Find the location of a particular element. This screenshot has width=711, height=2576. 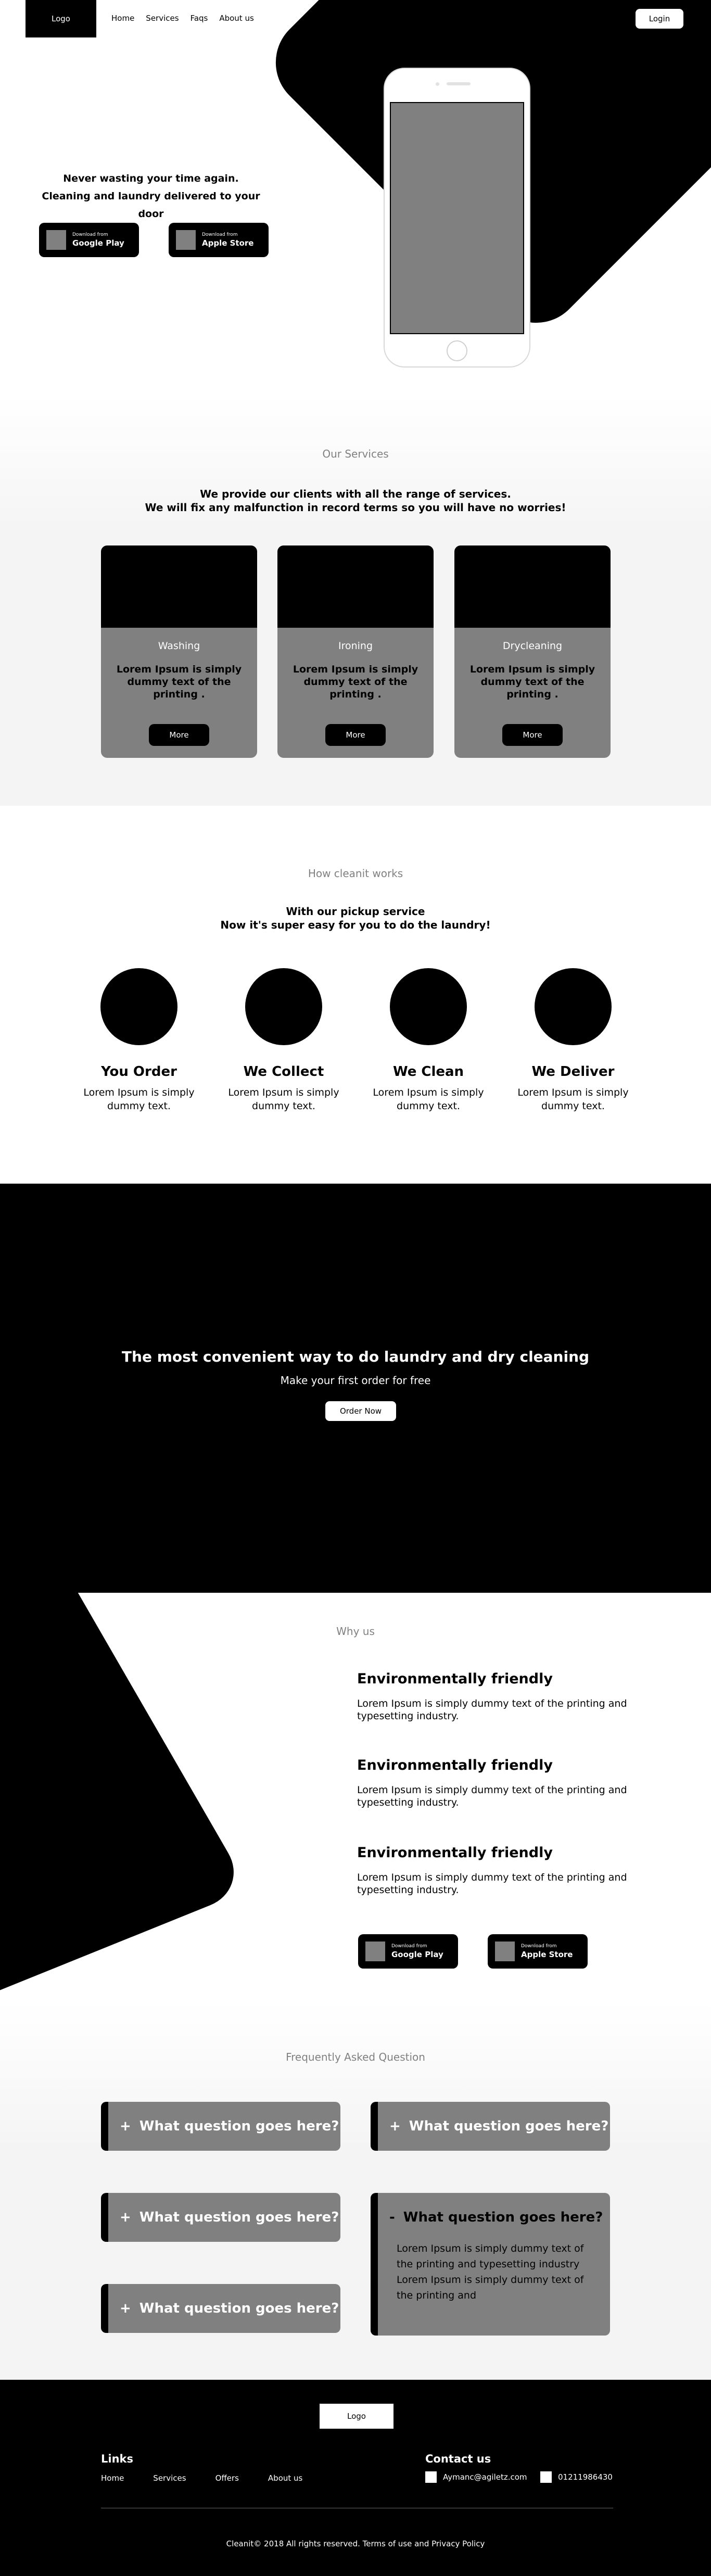

phone-screen is located at coordinates (457, 218).